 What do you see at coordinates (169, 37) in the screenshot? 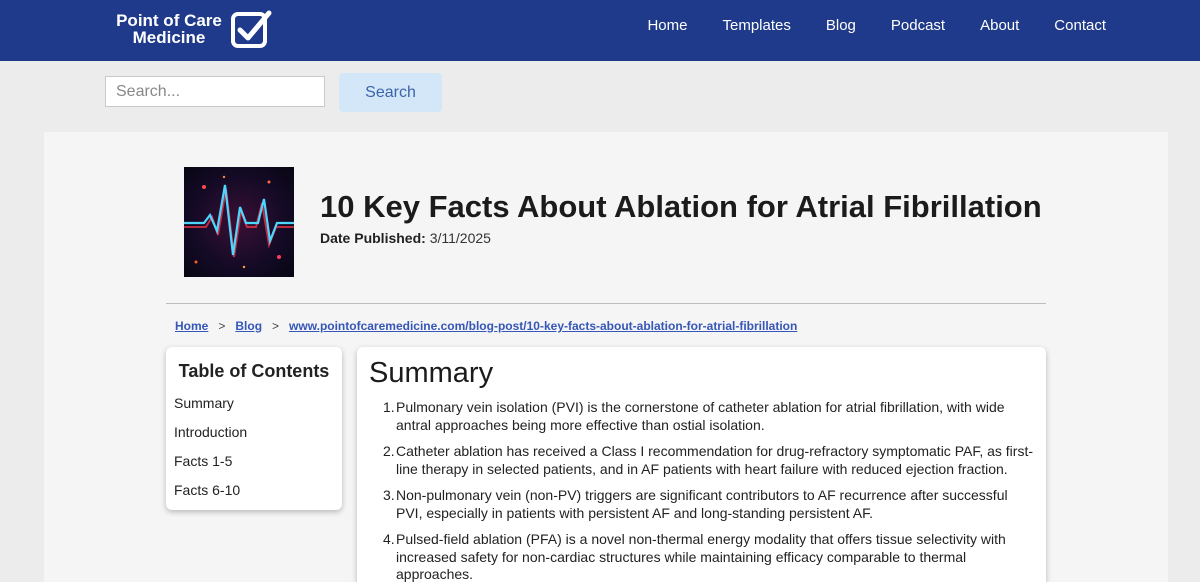
I see `logo-line-2: Medicine` at bounding box center [169, 37].